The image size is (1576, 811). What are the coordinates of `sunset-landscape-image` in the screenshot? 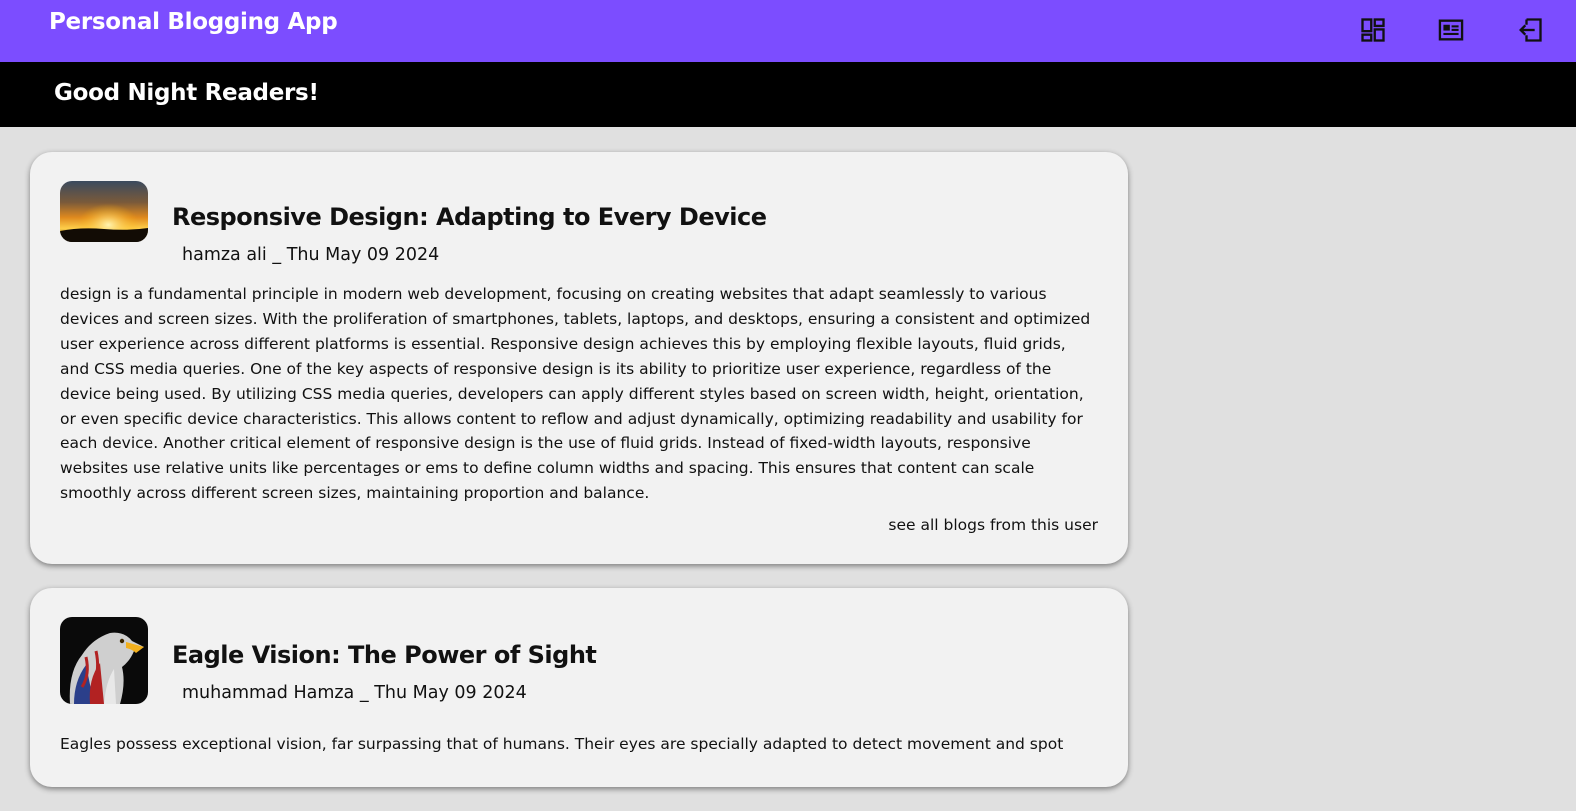 It's located at (104, 211).